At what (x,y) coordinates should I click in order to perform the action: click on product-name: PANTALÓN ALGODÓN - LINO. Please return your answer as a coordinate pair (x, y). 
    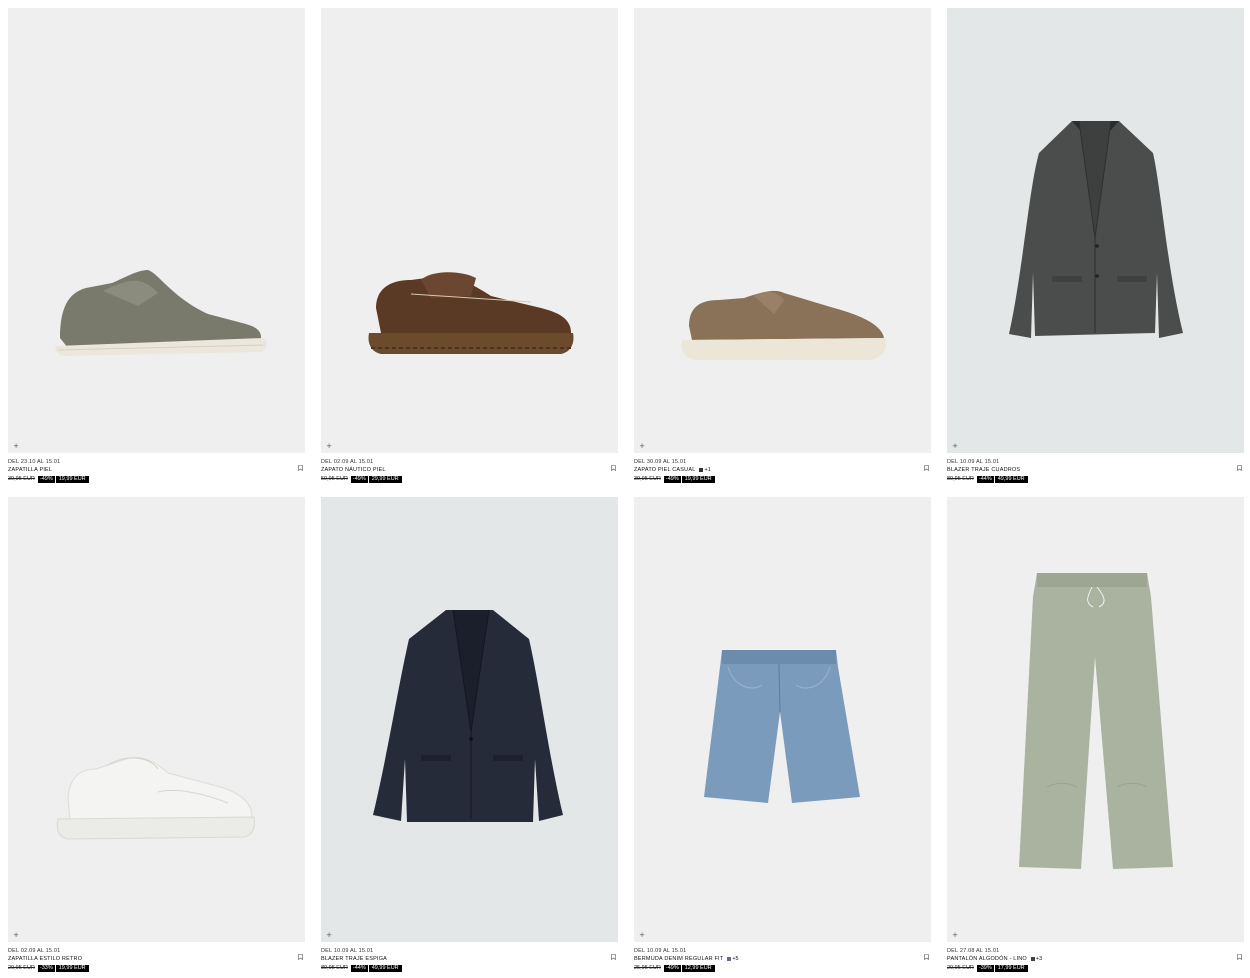
    Looking at the image, I should click on (987, 959).